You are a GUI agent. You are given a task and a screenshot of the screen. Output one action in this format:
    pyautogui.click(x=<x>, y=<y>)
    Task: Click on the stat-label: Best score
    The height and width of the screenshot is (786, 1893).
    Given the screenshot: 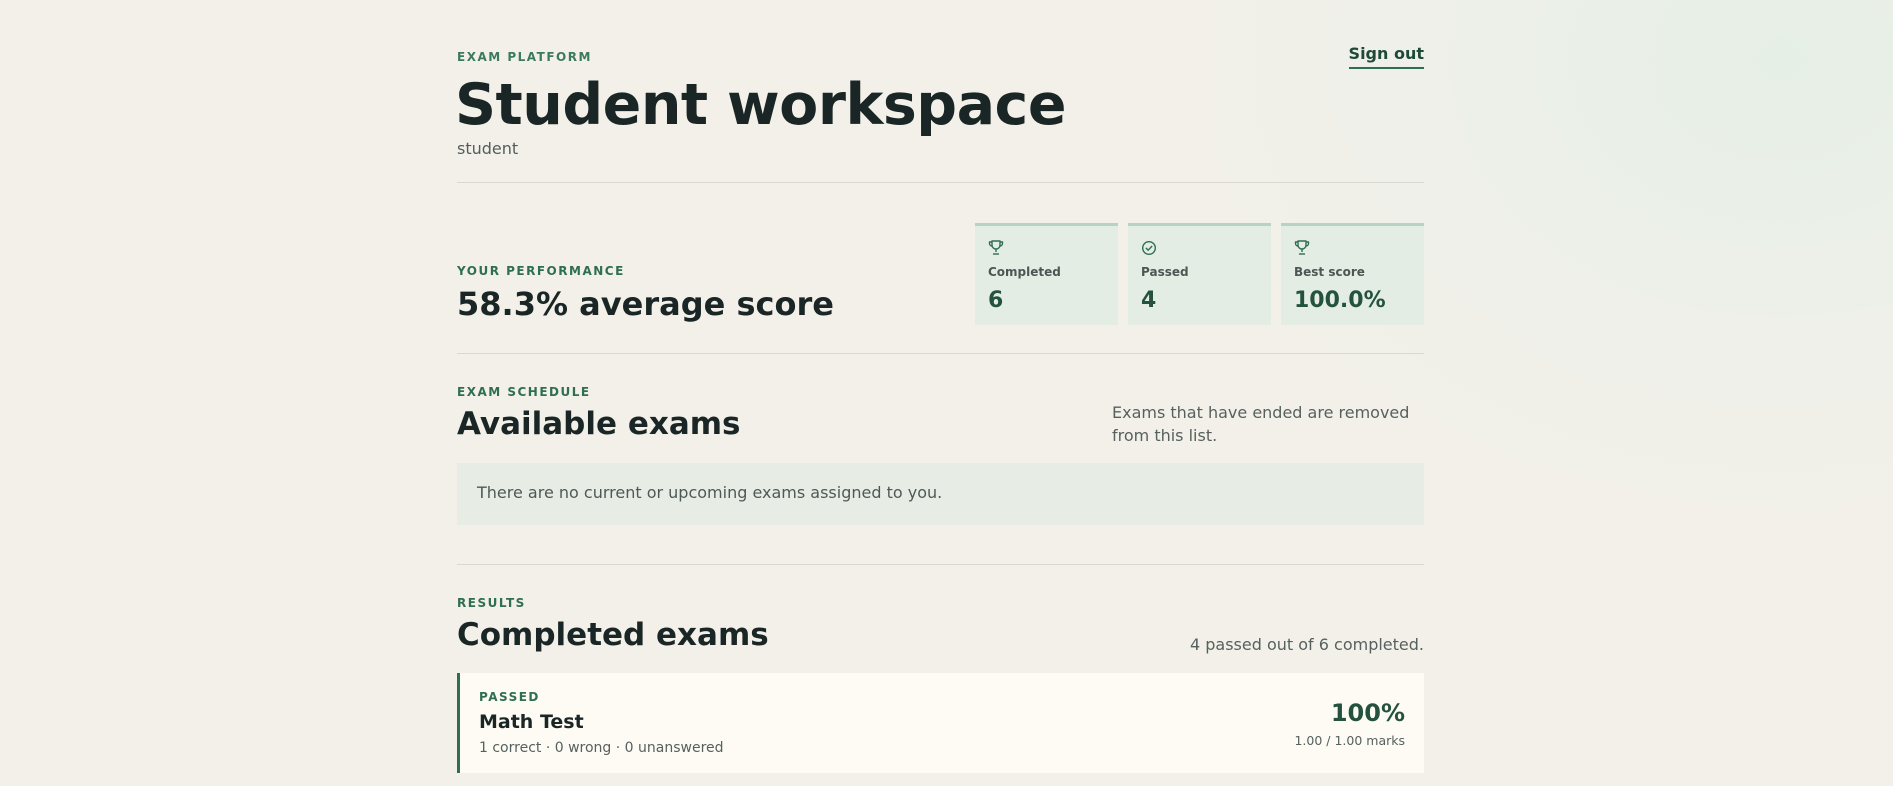 What is the action you would take?
    pyautogui.click(x=1329, y=272)
    